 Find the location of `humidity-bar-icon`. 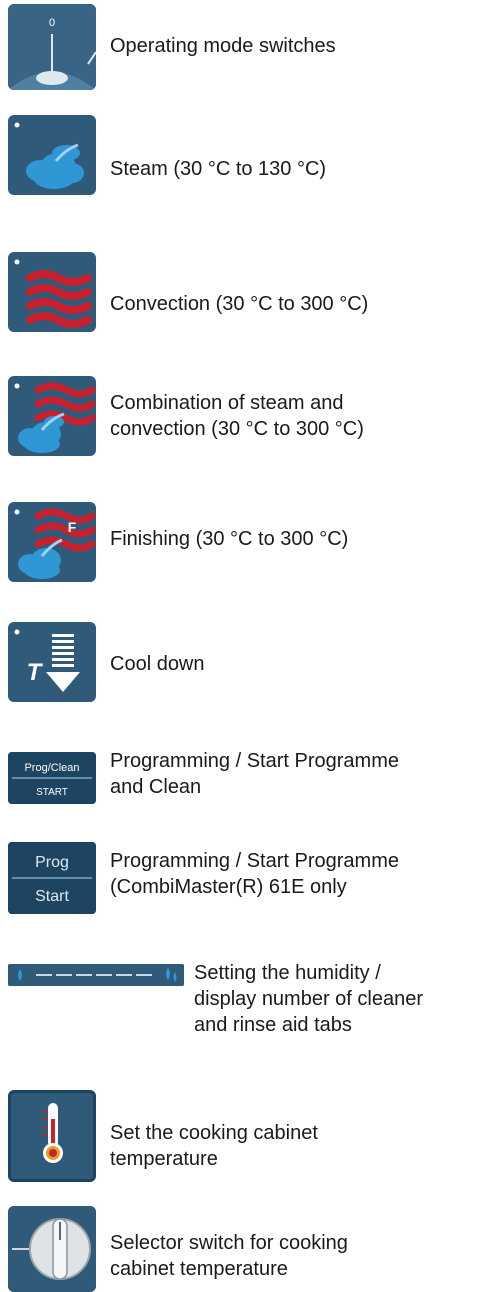

humidity-bar-icon is located at coordinates (96, 975).